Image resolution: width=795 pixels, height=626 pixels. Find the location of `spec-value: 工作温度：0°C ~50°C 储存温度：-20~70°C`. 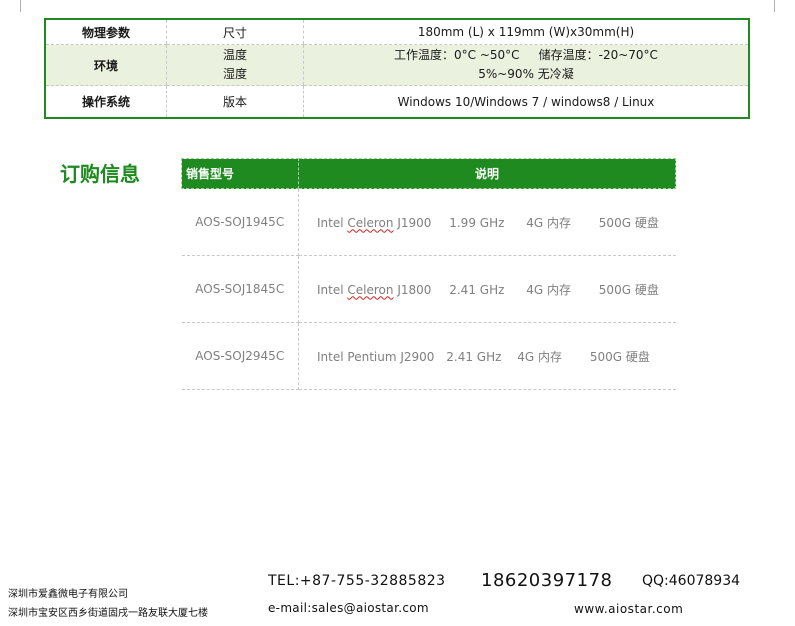

spec-value: 工作温度：0°C ~50°C 储存温度：-20~70°C is located at coordinates (526, 55).